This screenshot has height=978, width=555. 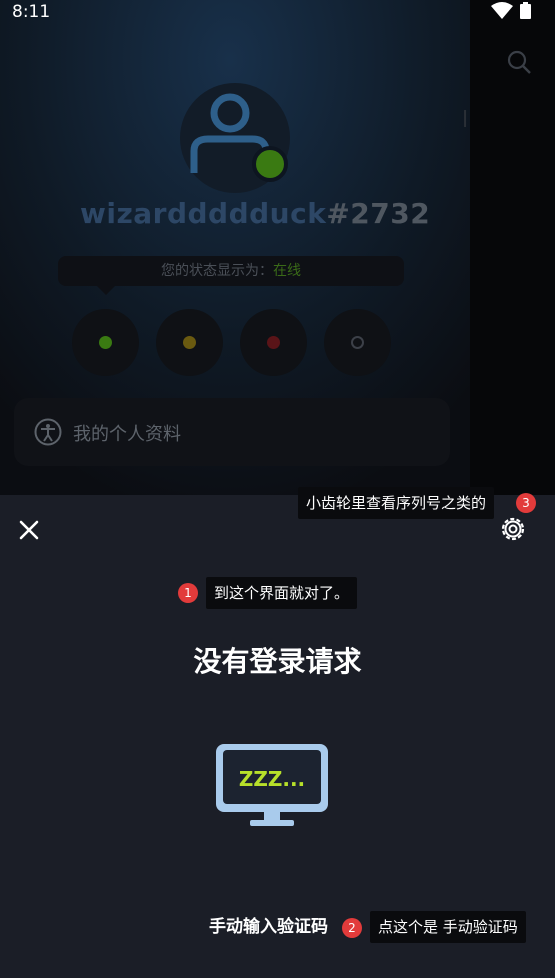 What do you see at coordinates (526, 503) in the screenshot?
I see `annotation-3-badge: 3` at bounding box center [526, 503].